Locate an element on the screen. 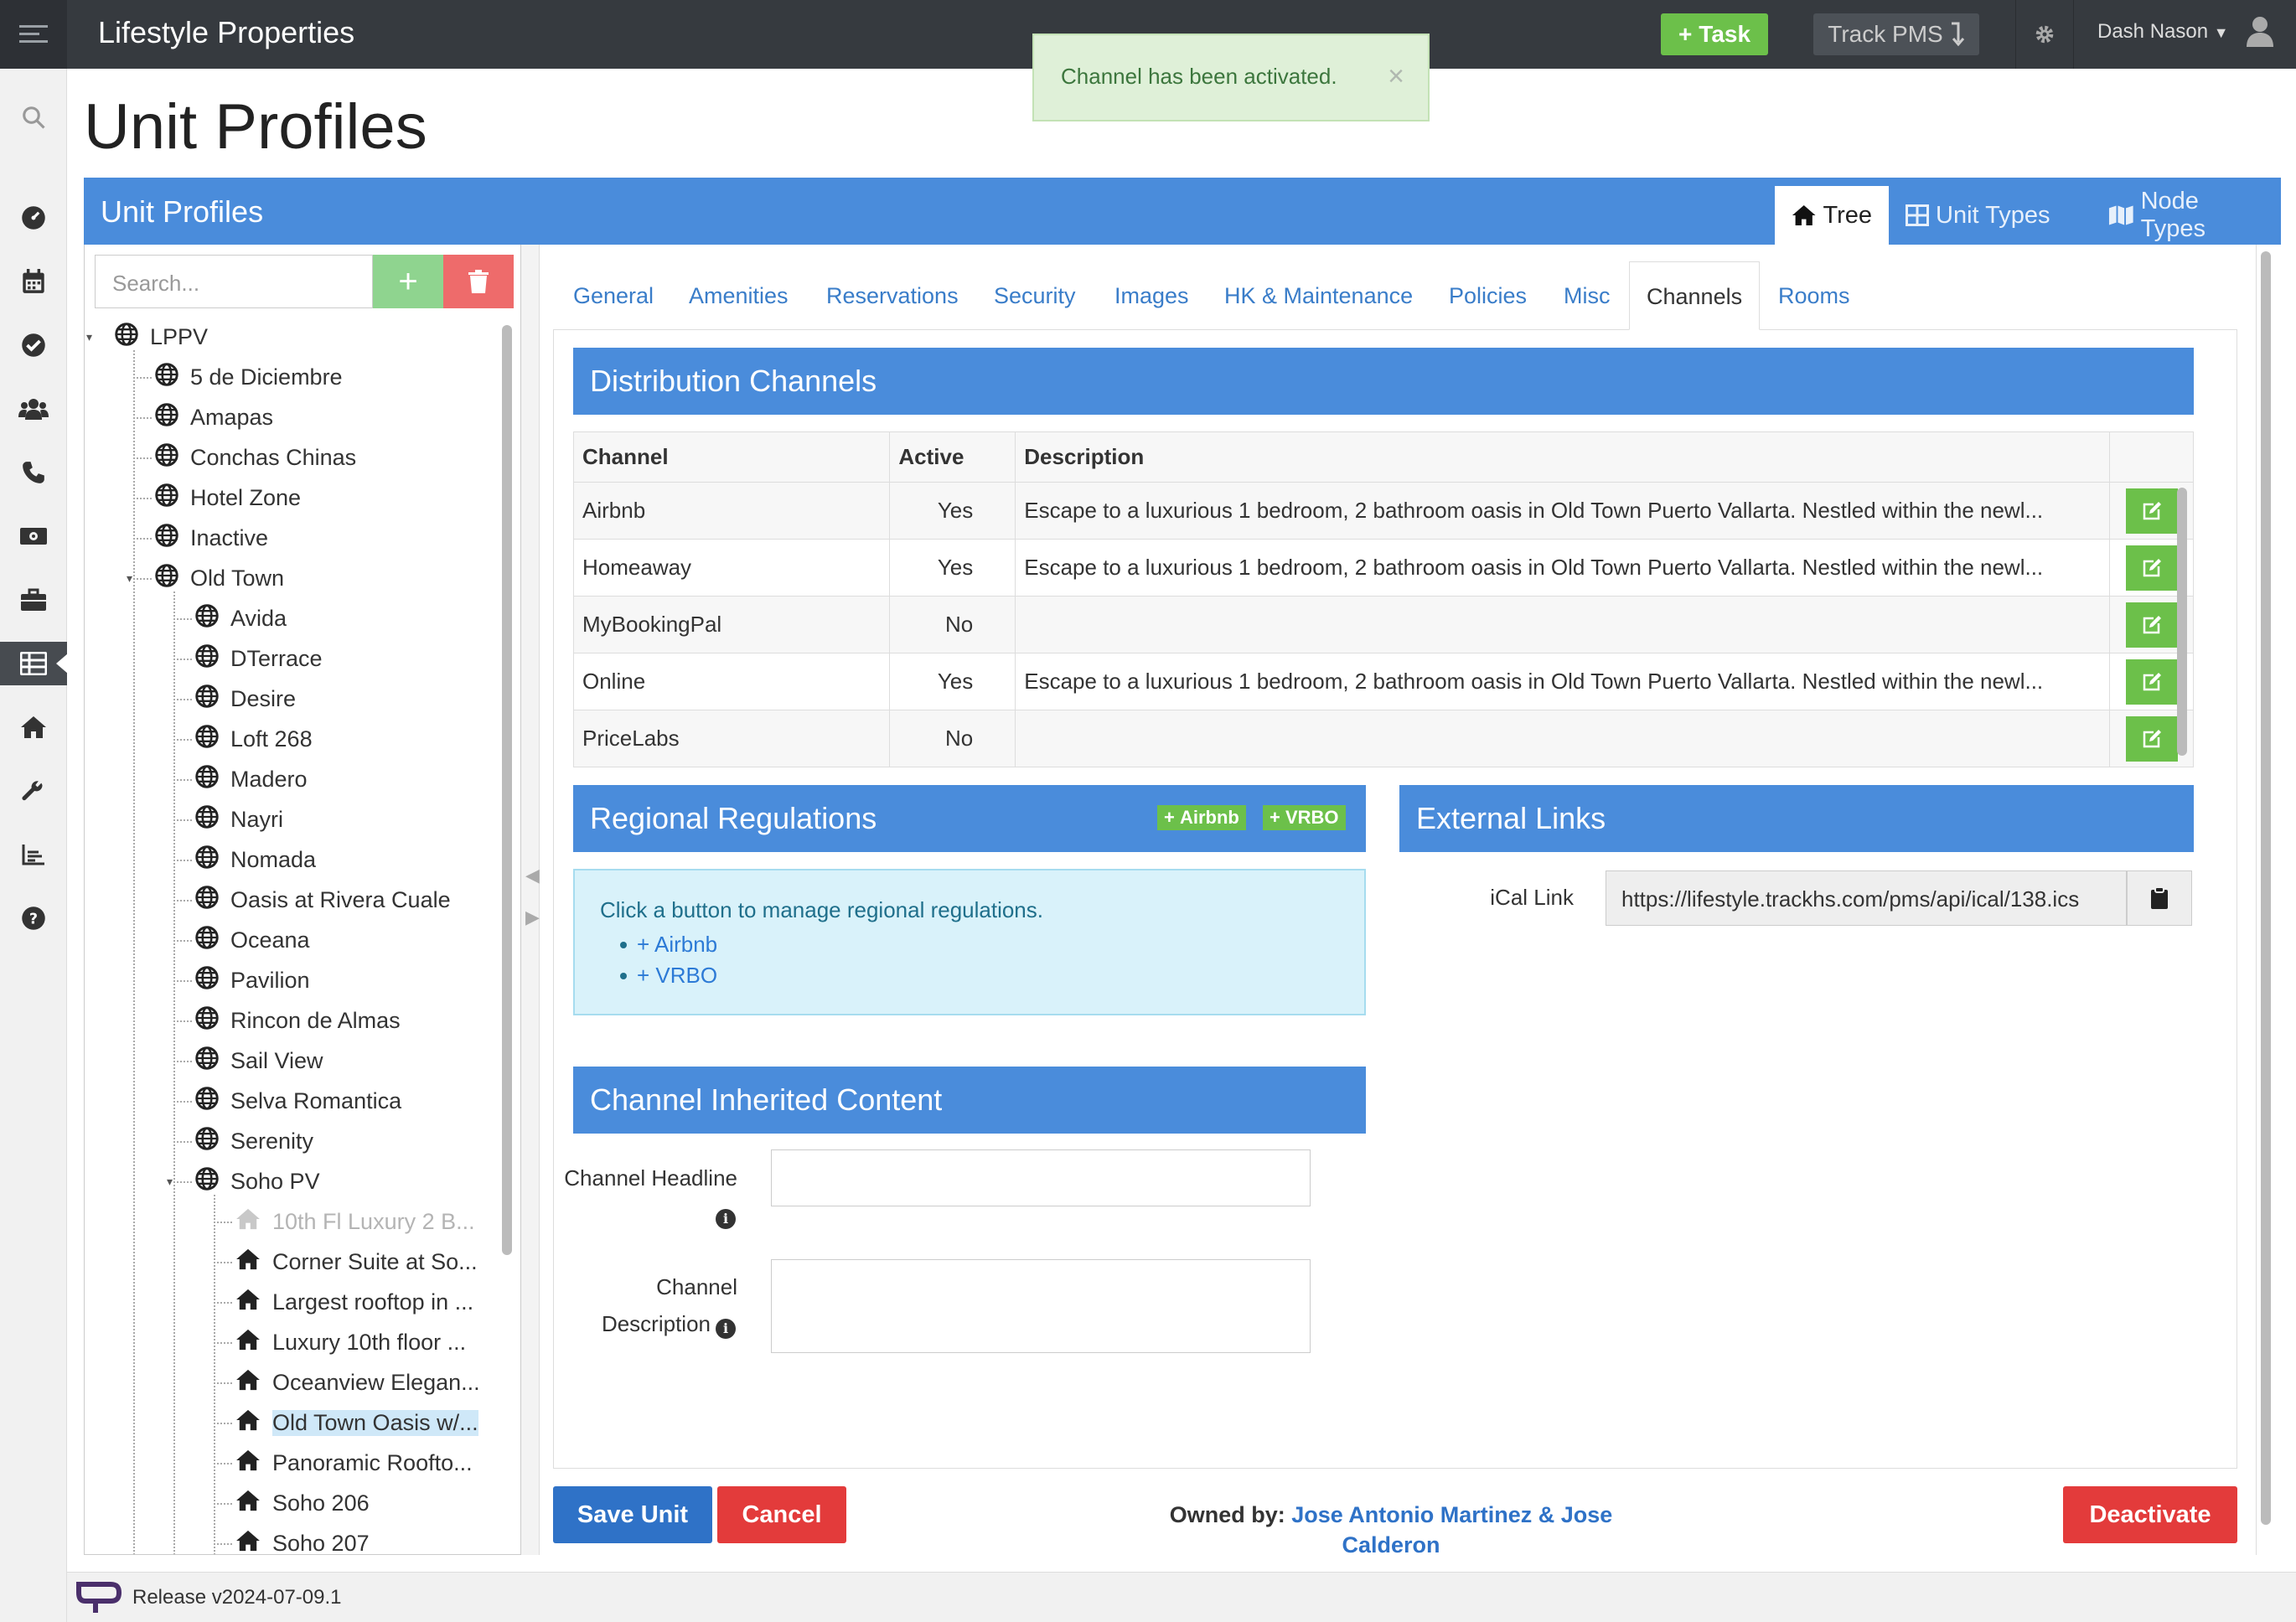 The image size is (2296, 1622). column-header-channel: Channel is located at coordinates (732, 457).